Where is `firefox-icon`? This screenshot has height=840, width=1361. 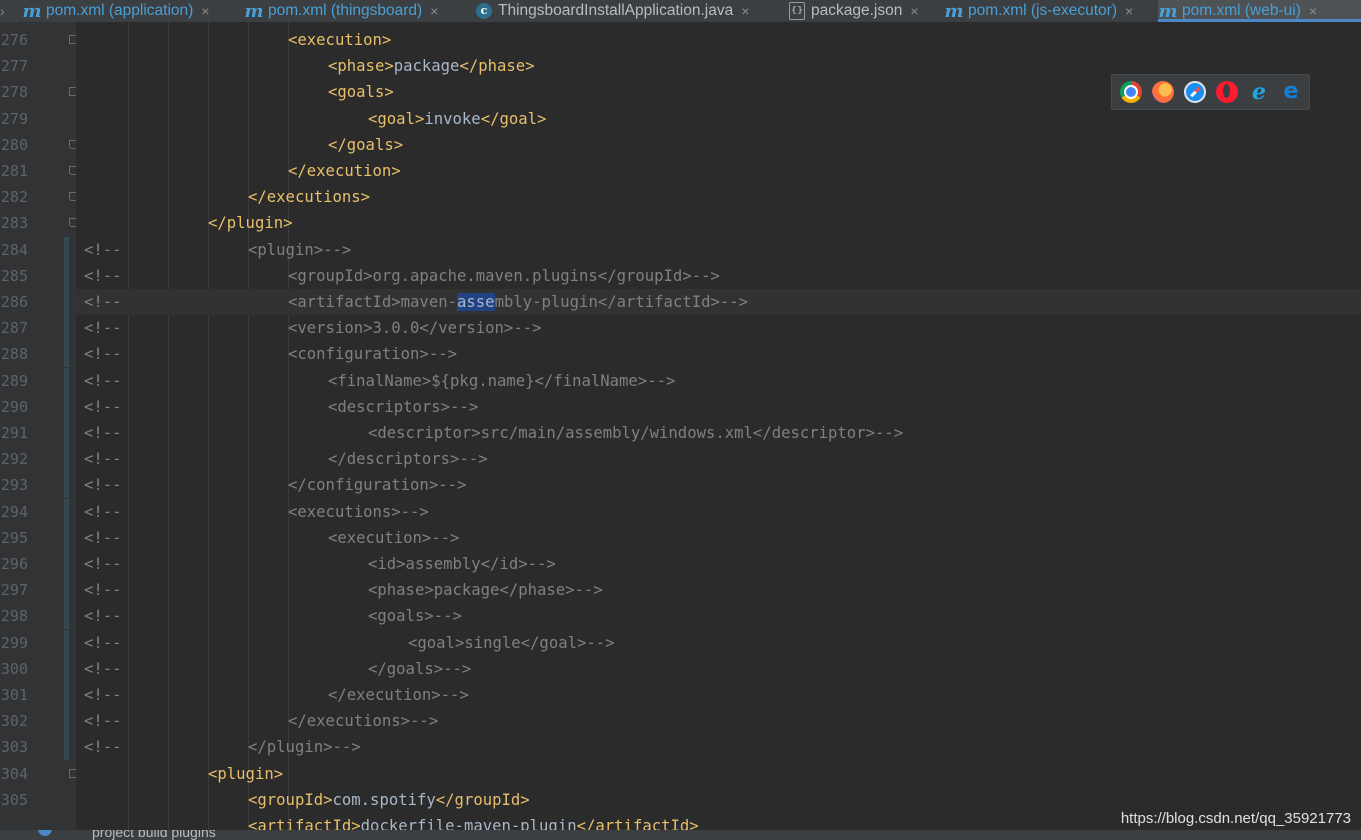 firefox-icon is located at coordinates (1163, 92).